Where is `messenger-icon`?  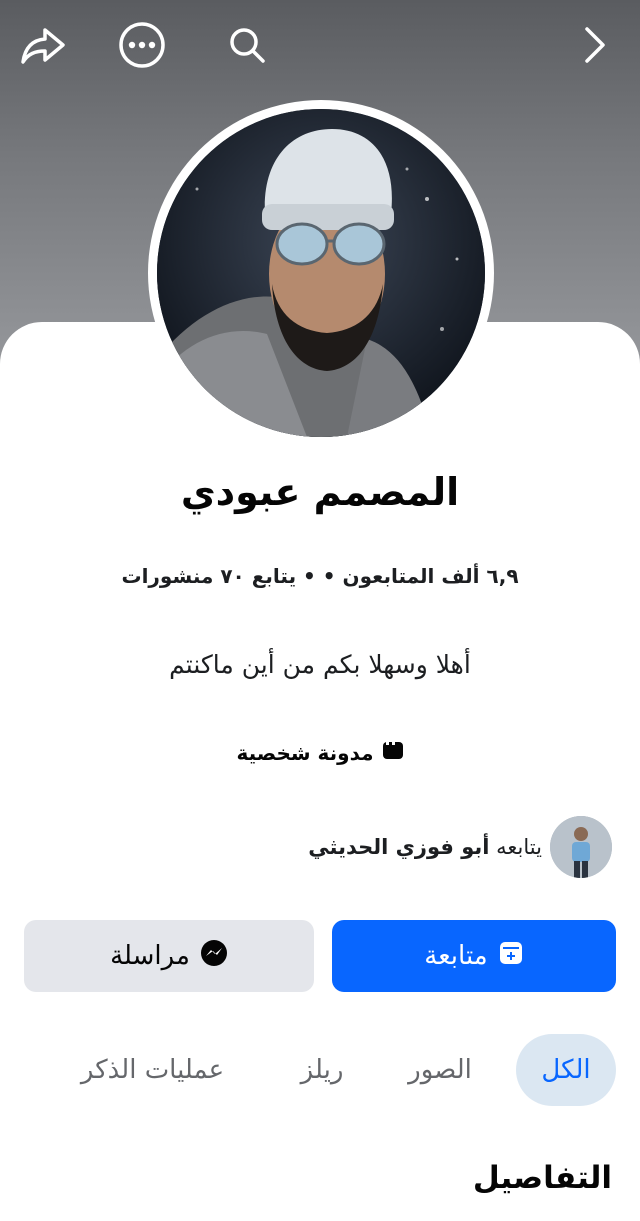 messenger-icon is located at coordinates (214, 956).